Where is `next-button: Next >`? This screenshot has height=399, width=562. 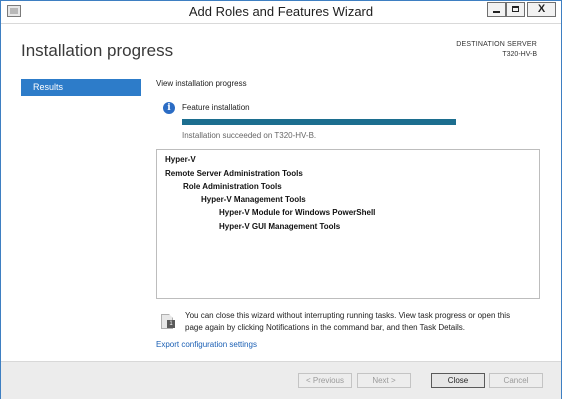 next-button: Next > is located at coordinates (384, 380).